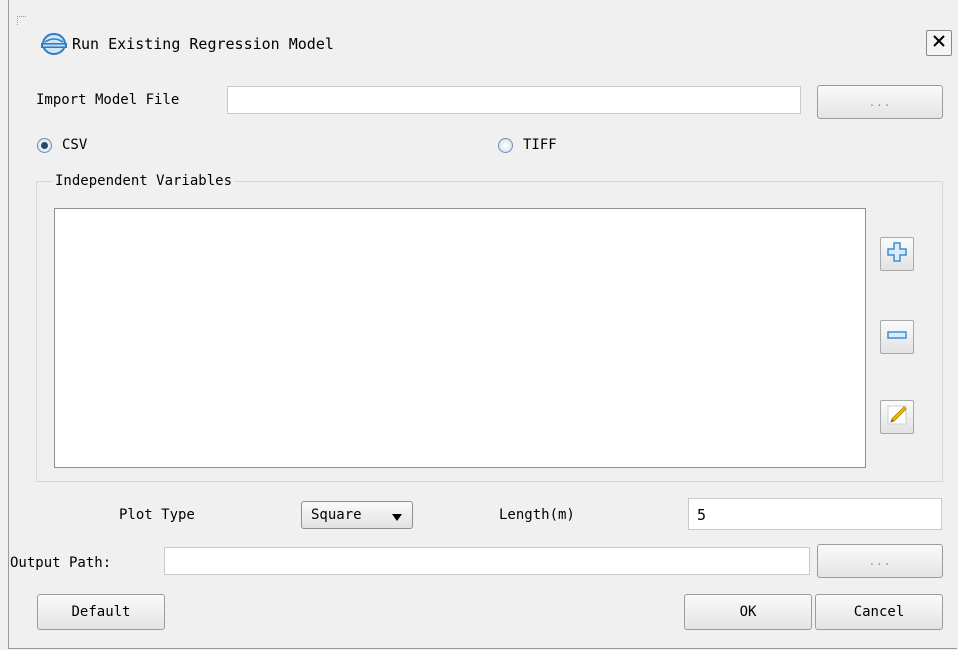  What do you see at coordinates (815, 514) in the screenshot?
I see `length-input: 5` at bounding box center [815, 514].